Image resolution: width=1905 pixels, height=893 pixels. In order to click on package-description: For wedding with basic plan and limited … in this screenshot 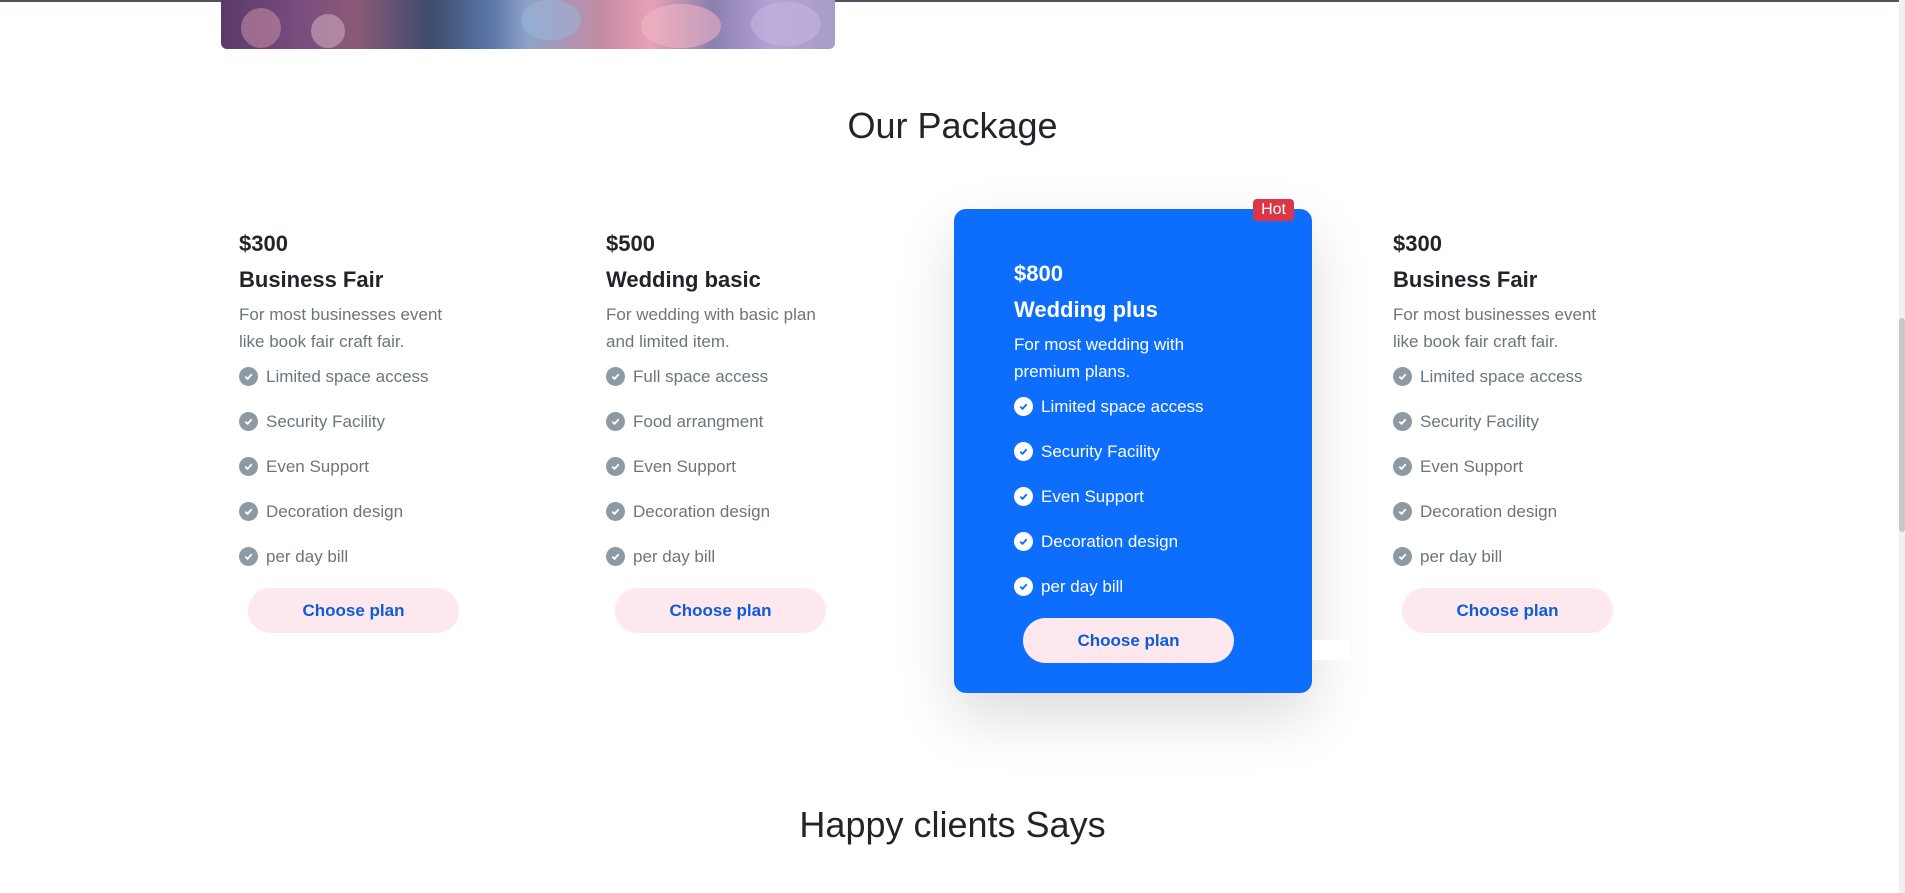, I will do `click(711, 328)`.